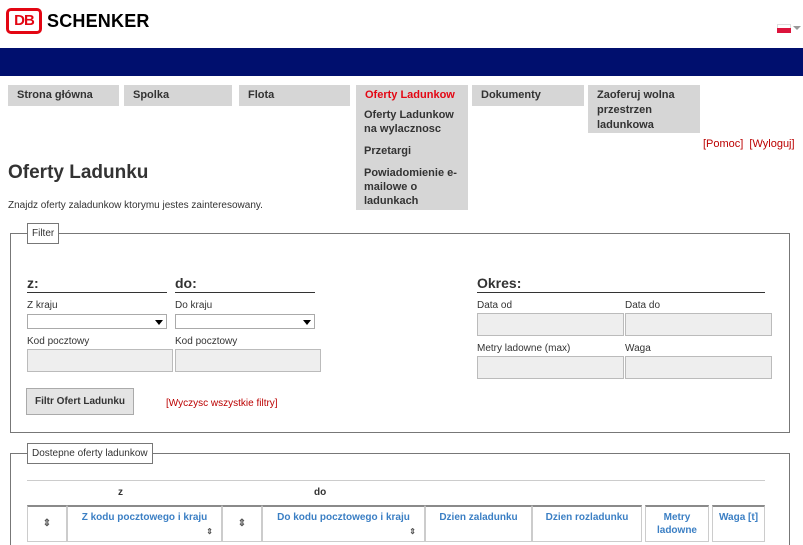 The height and width of the screenshot is (545, 803). What do you see at coordinates (621, 292) in the screenshot?
I see `period-section-divider` at bounding box center [621, 292].